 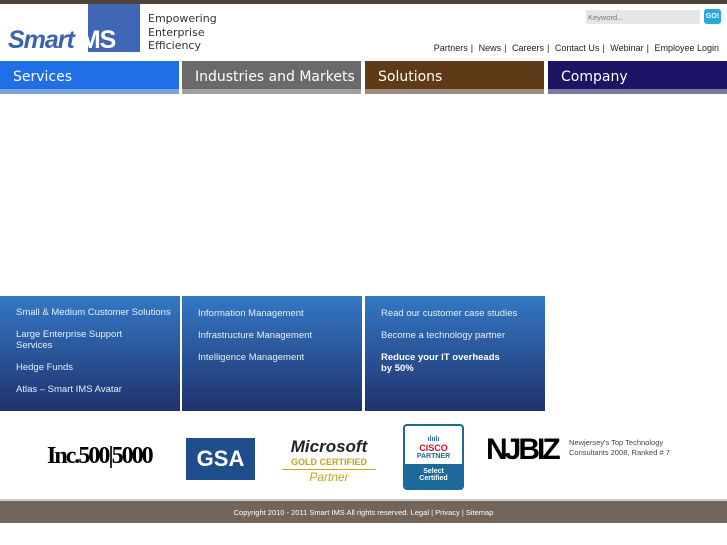 I want to click on ms-level: GOLD CERTIFIED, so click(x=329, y=463).